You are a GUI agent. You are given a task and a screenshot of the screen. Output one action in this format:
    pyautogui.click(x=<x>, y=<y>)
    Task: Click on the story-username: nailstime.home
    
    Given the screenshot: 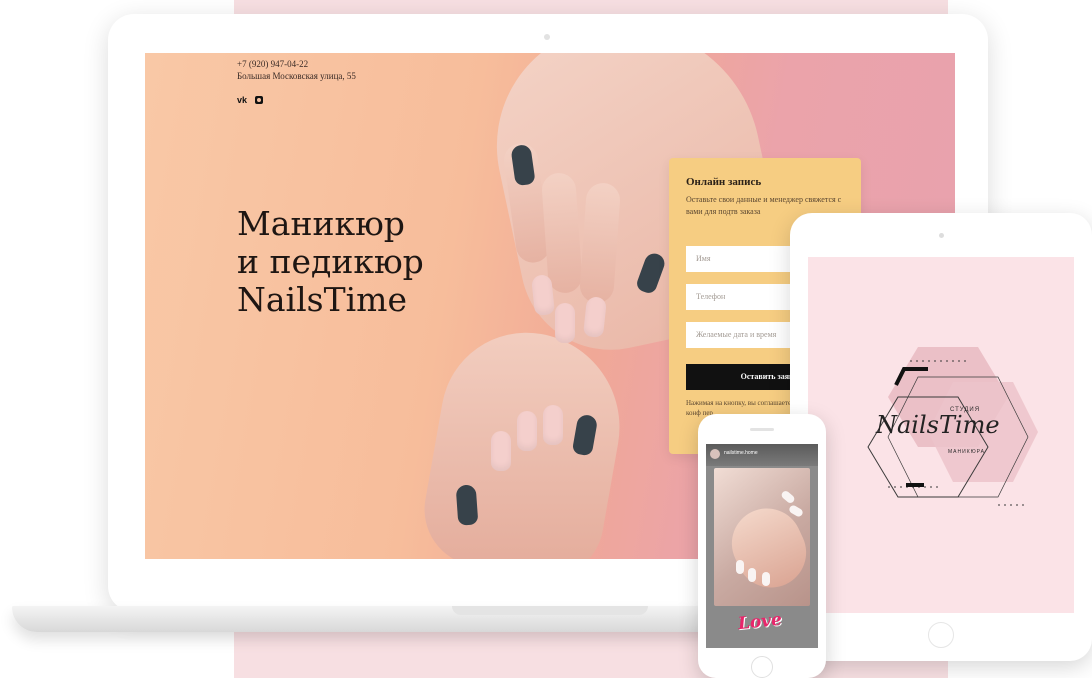 What is the action you would take?
    pyautogui.click(x=741, y=453)
    